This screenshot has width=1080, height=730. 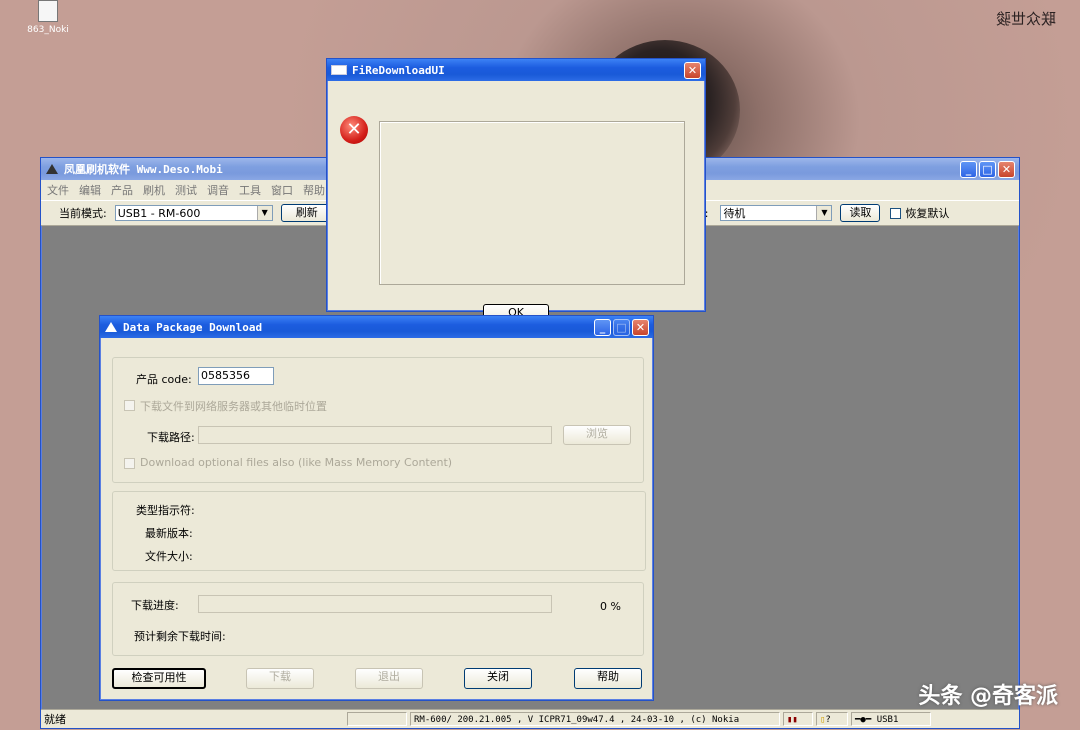 I want to click on desktop-icon: 863_Noki, so click(x=48, y=17).